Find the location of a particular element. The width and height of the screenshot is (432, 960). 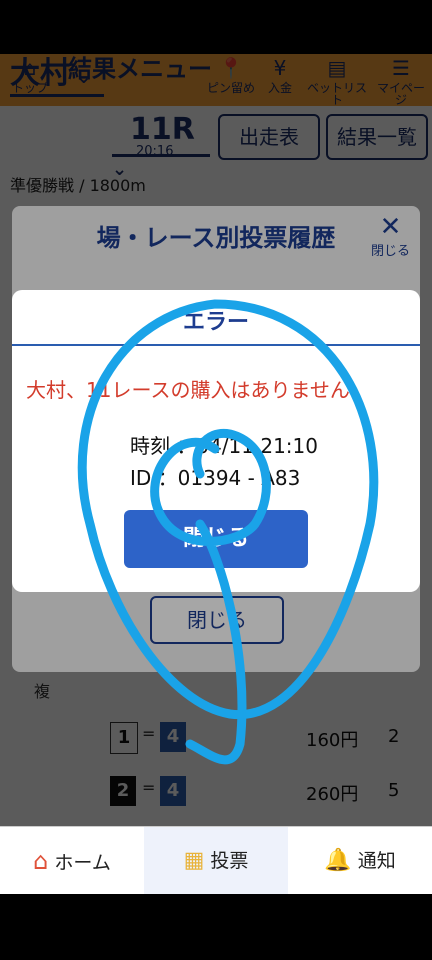

bottom-nav-bar: ⌂ ホーム ▦ 投票 🔔 通知 is located at coordinates (216, 860).